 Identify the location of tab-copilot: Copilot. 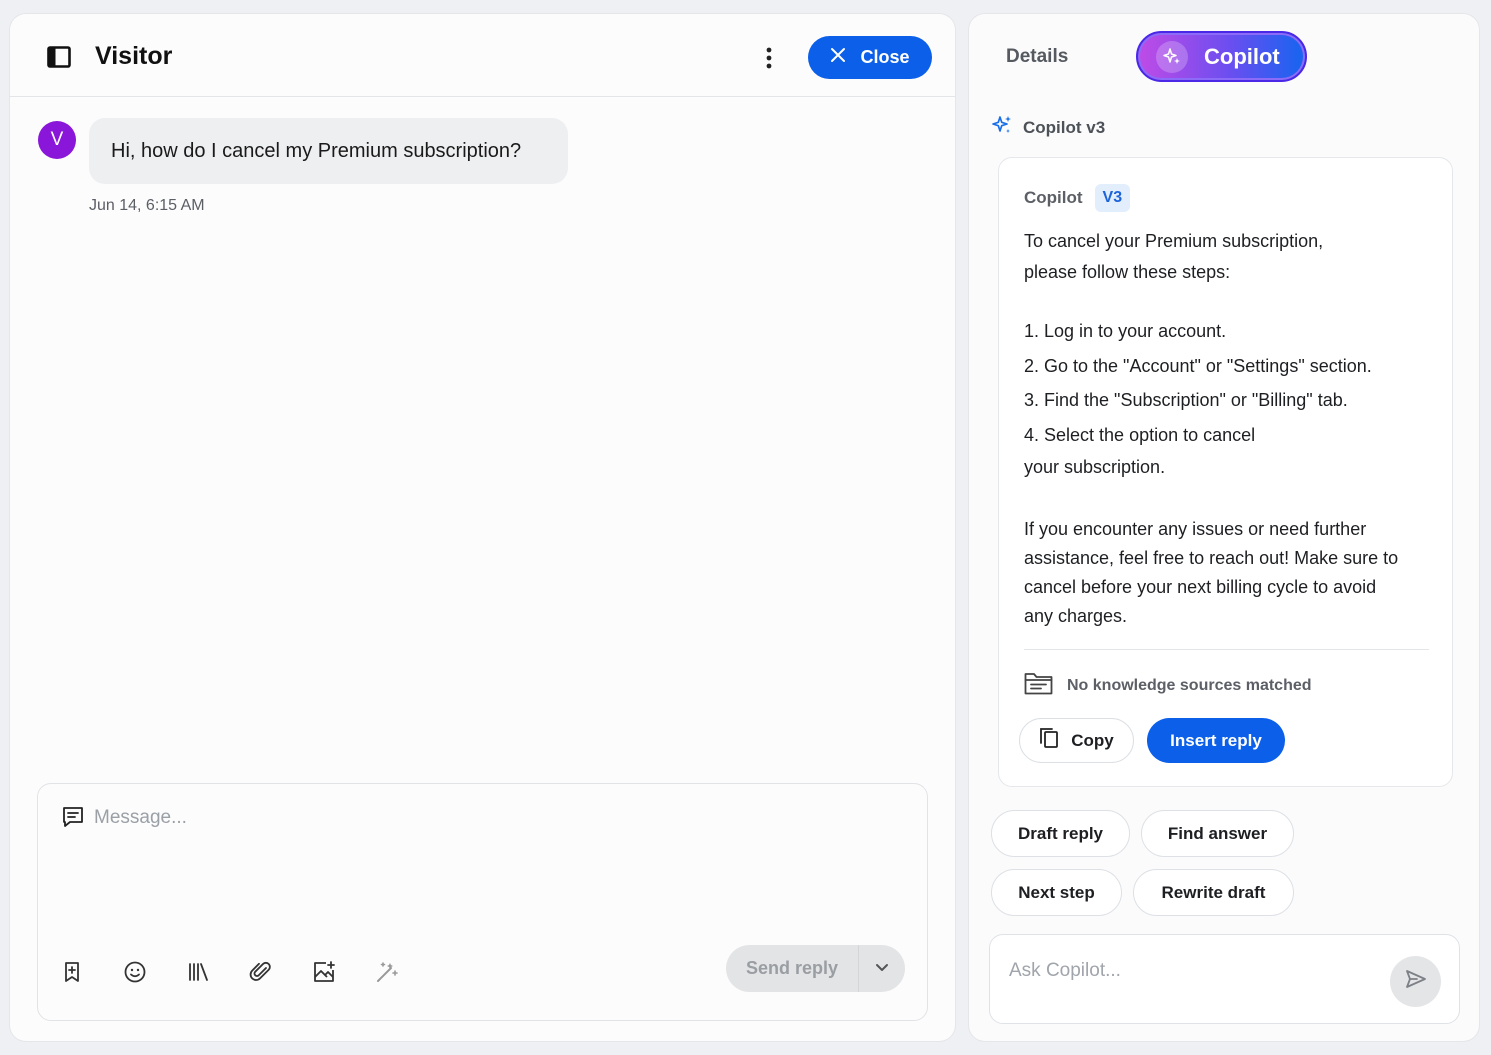
(1221, 56).